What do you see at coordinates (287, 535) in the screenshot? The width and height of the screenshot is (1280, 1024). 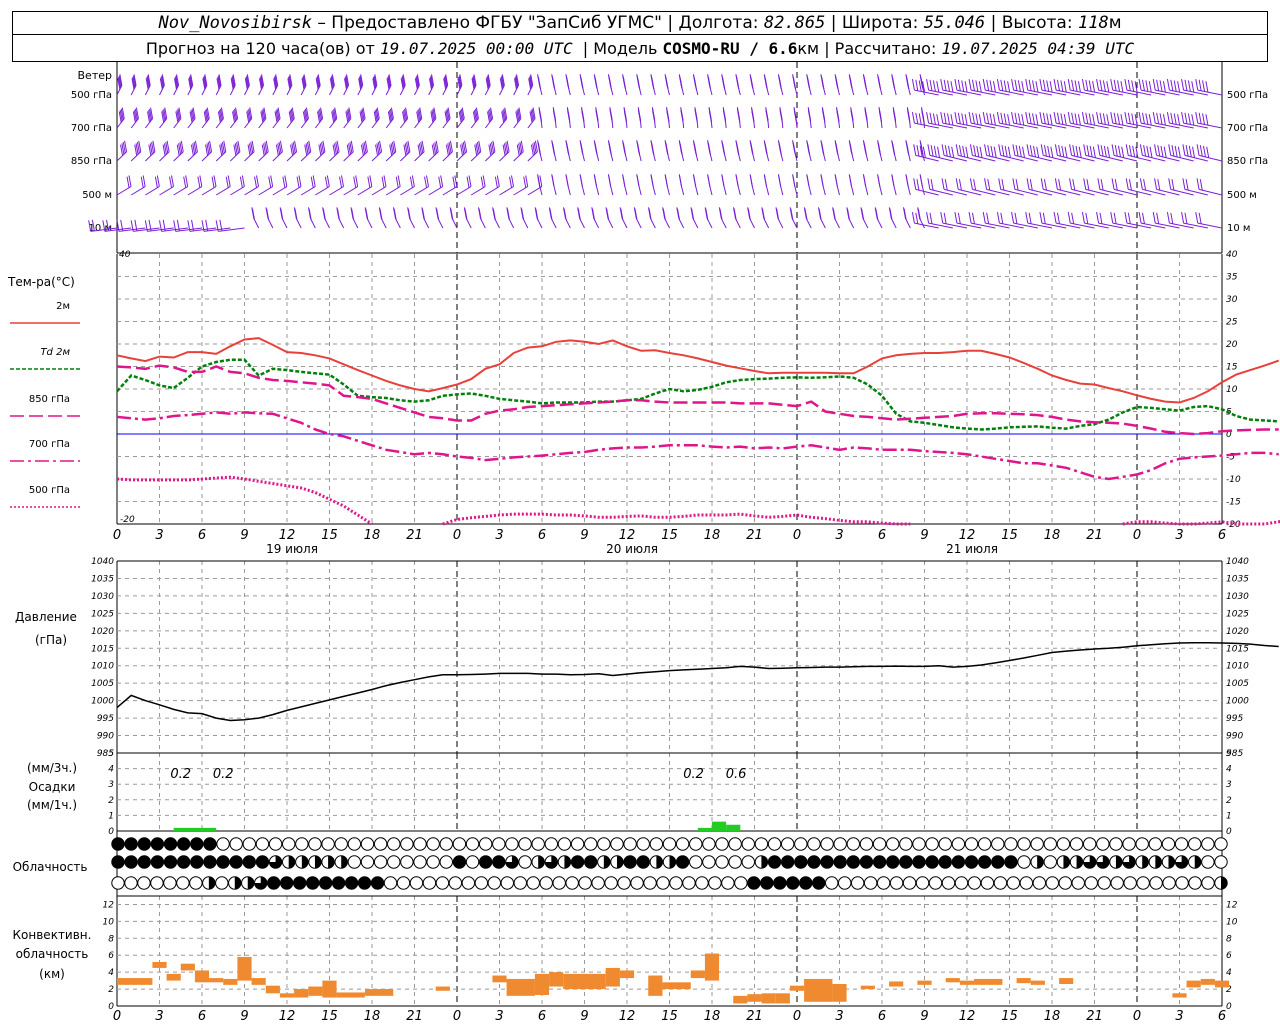 I see `temp-xtick: 12` at bounding box center [287, 535].